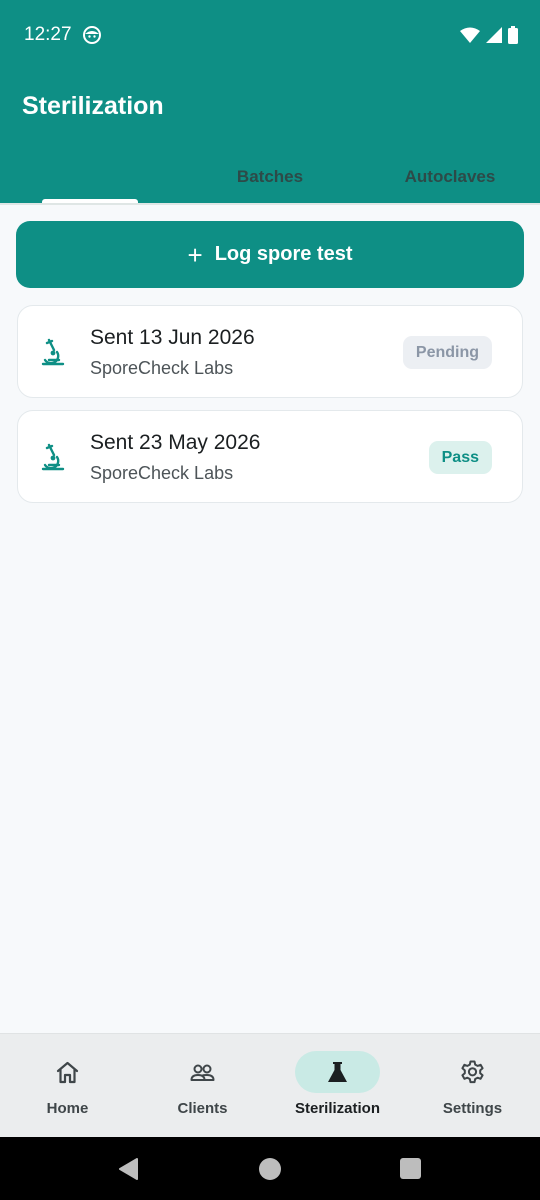 The width and height of the screenshot is (540, 1200). What do you see at coordinates (270, 456) in the screenshot?
I see `spore-test-card: Sent 23 May 2026 SporeCheck Labs Pass` at bounding box center [270, 456].